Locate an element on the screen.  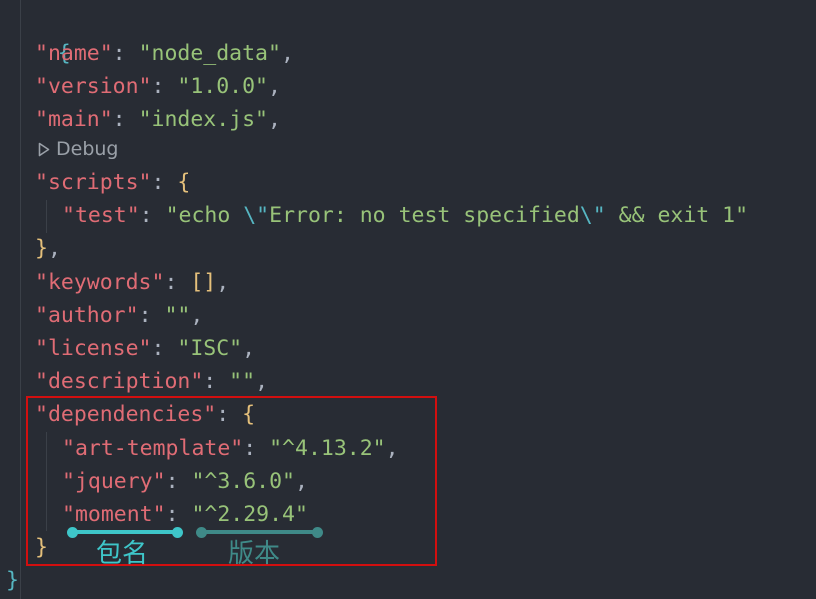
code-line-license: "license": "ISC", is located at coordinates (145, 348).